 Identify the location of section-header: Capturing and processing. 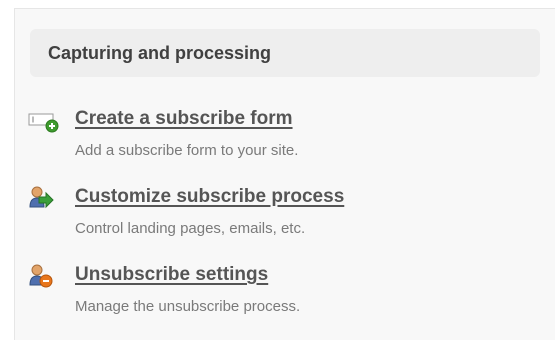
(285, 53).